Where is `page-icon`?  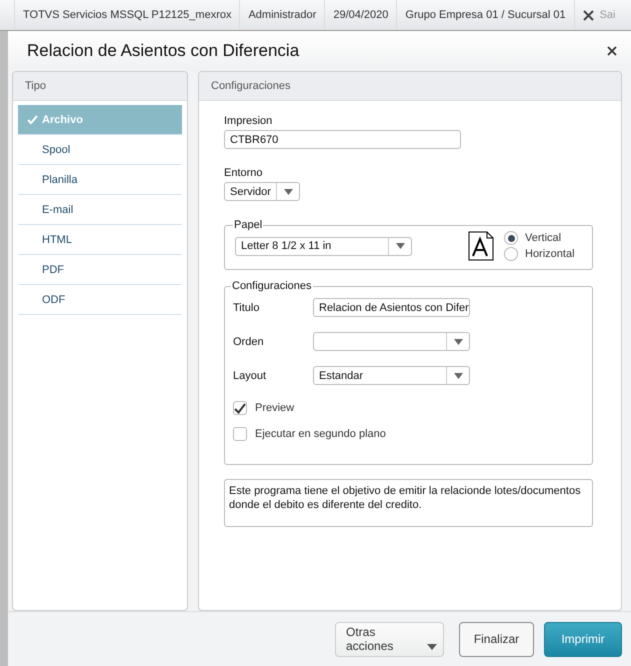 page-icon is located at coordinates (481, 246).